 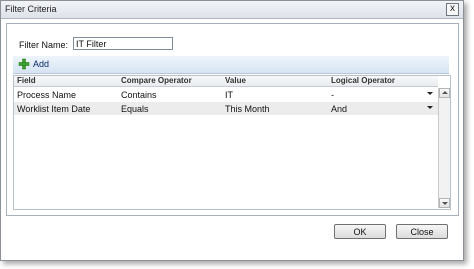 I want to click on column-header-logical-operator: Logical Operator, so click(x=363, y=80).